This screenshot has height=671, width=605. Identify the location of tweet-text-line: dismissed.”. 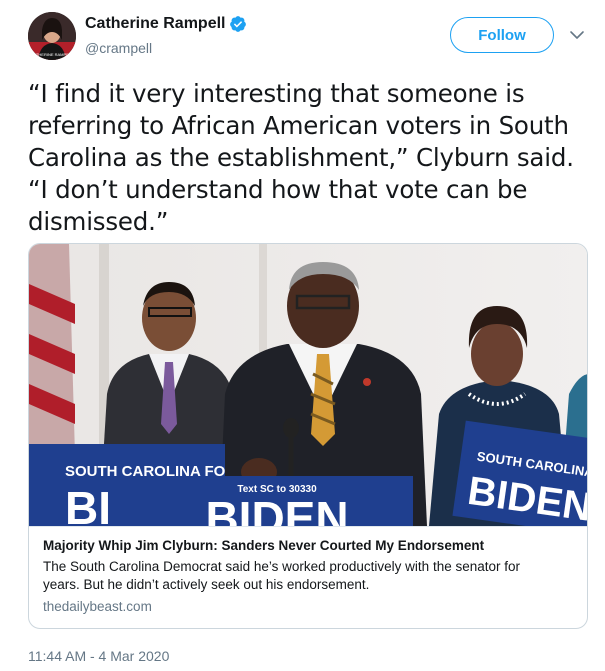
(98, 221).